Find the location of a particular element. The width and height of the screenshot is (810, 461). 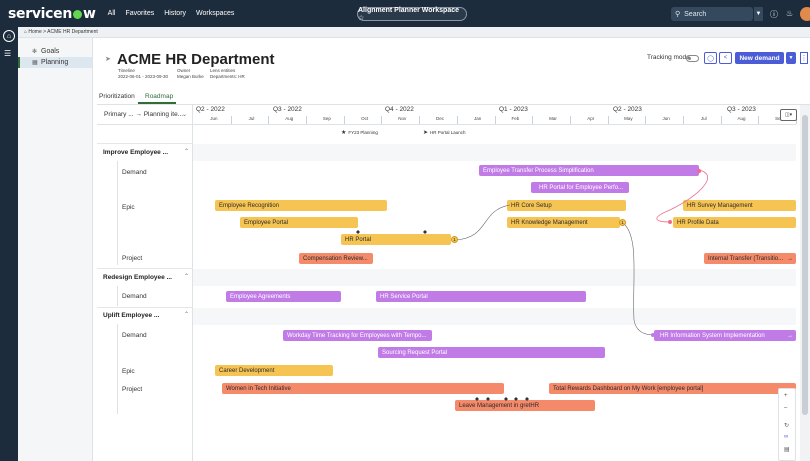

vertical-scrollbar is located at coordinates (805, 283).